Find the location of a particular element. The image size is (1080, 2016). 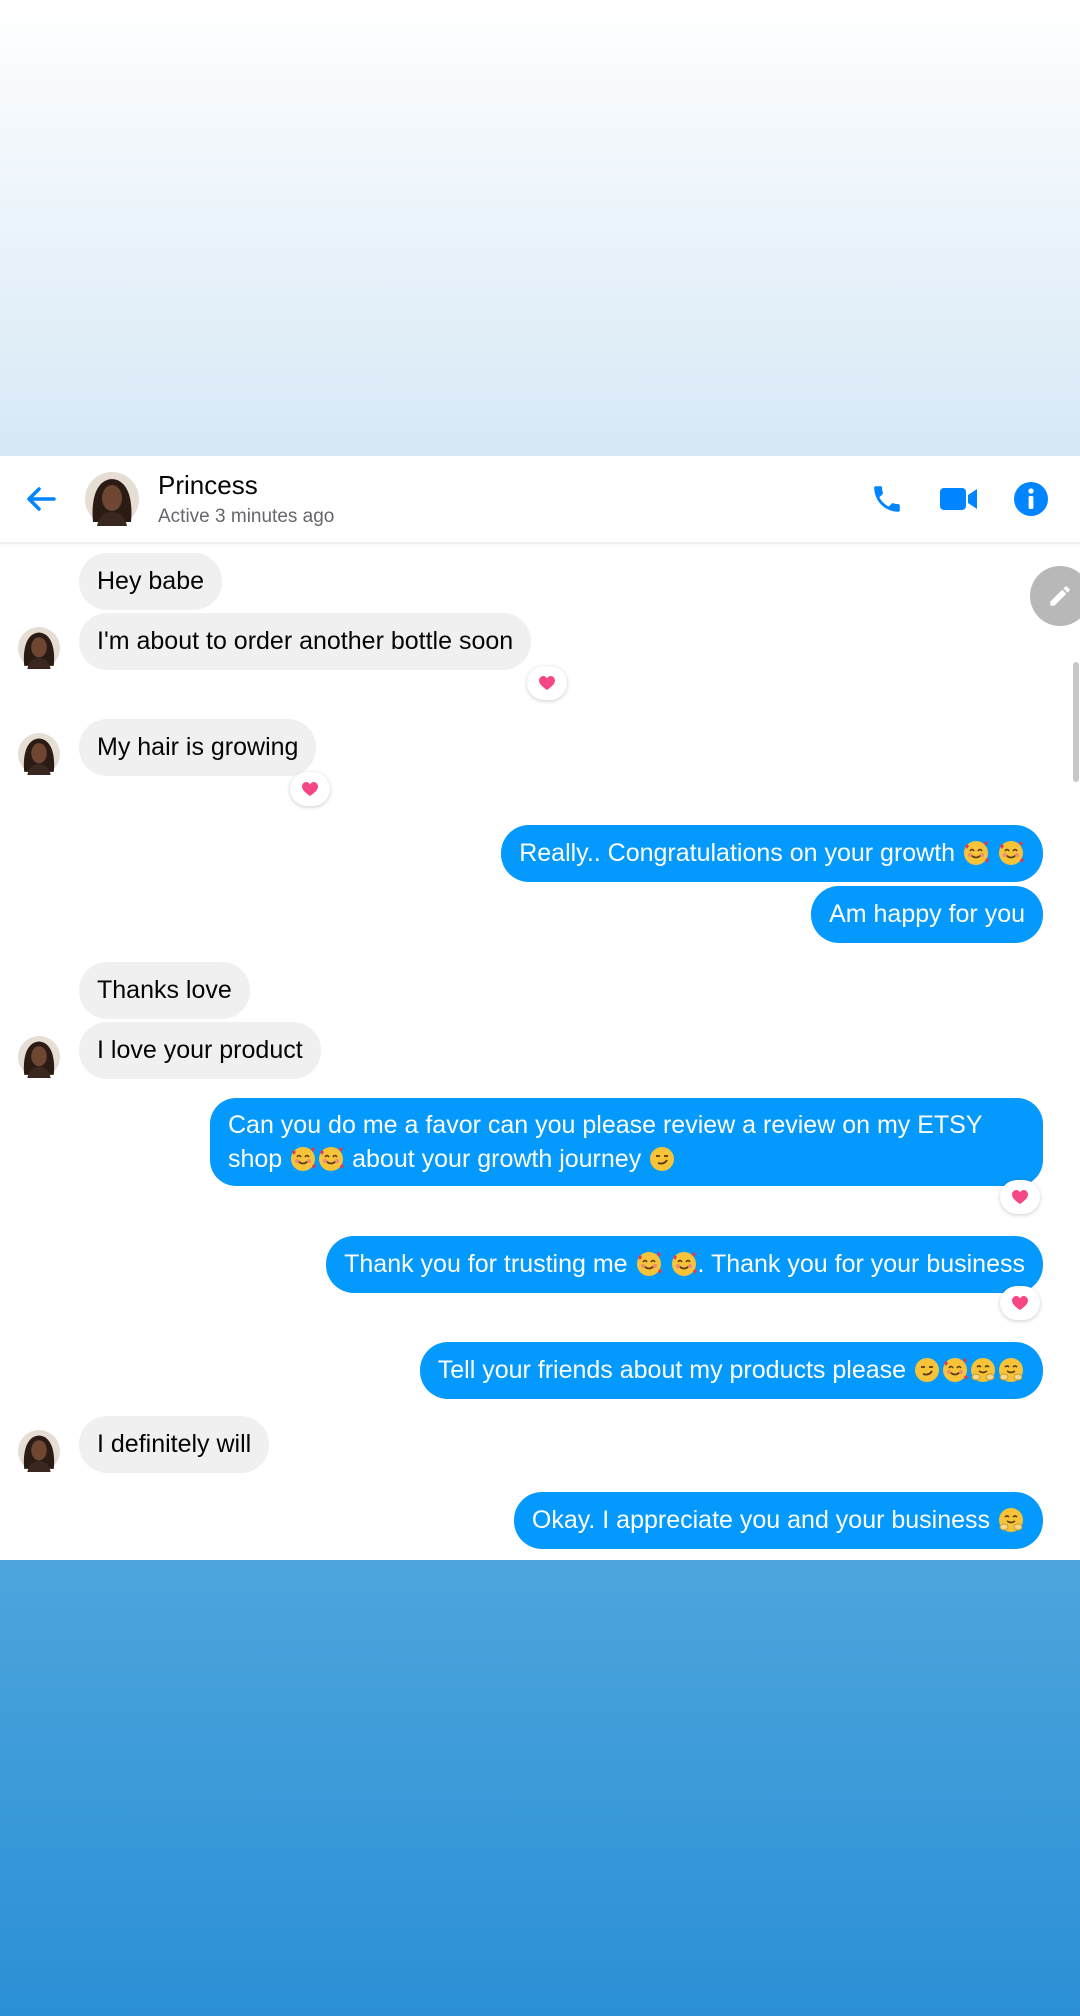

message-text: My hair is growing is located at coordinates (198, 747).